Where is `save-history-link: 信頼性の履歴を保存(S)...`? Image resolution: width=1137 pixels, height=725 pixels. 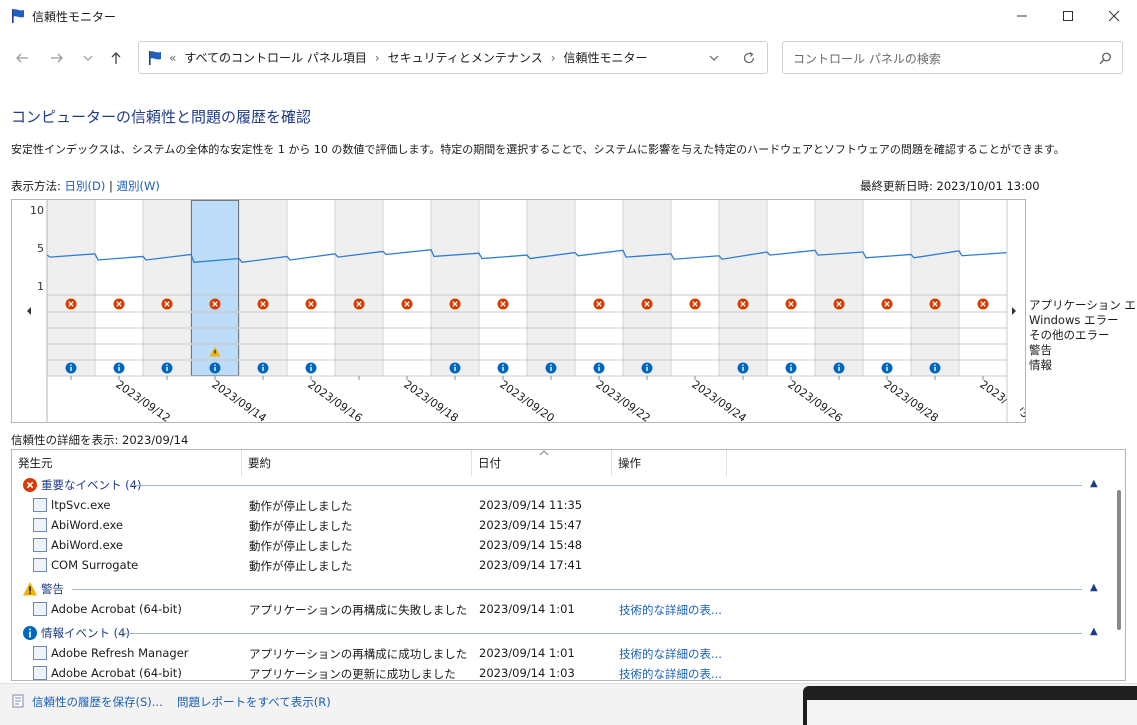
save-history-link: 信頼性の履歴を保存(S)... is located at coordinates (97, 702).